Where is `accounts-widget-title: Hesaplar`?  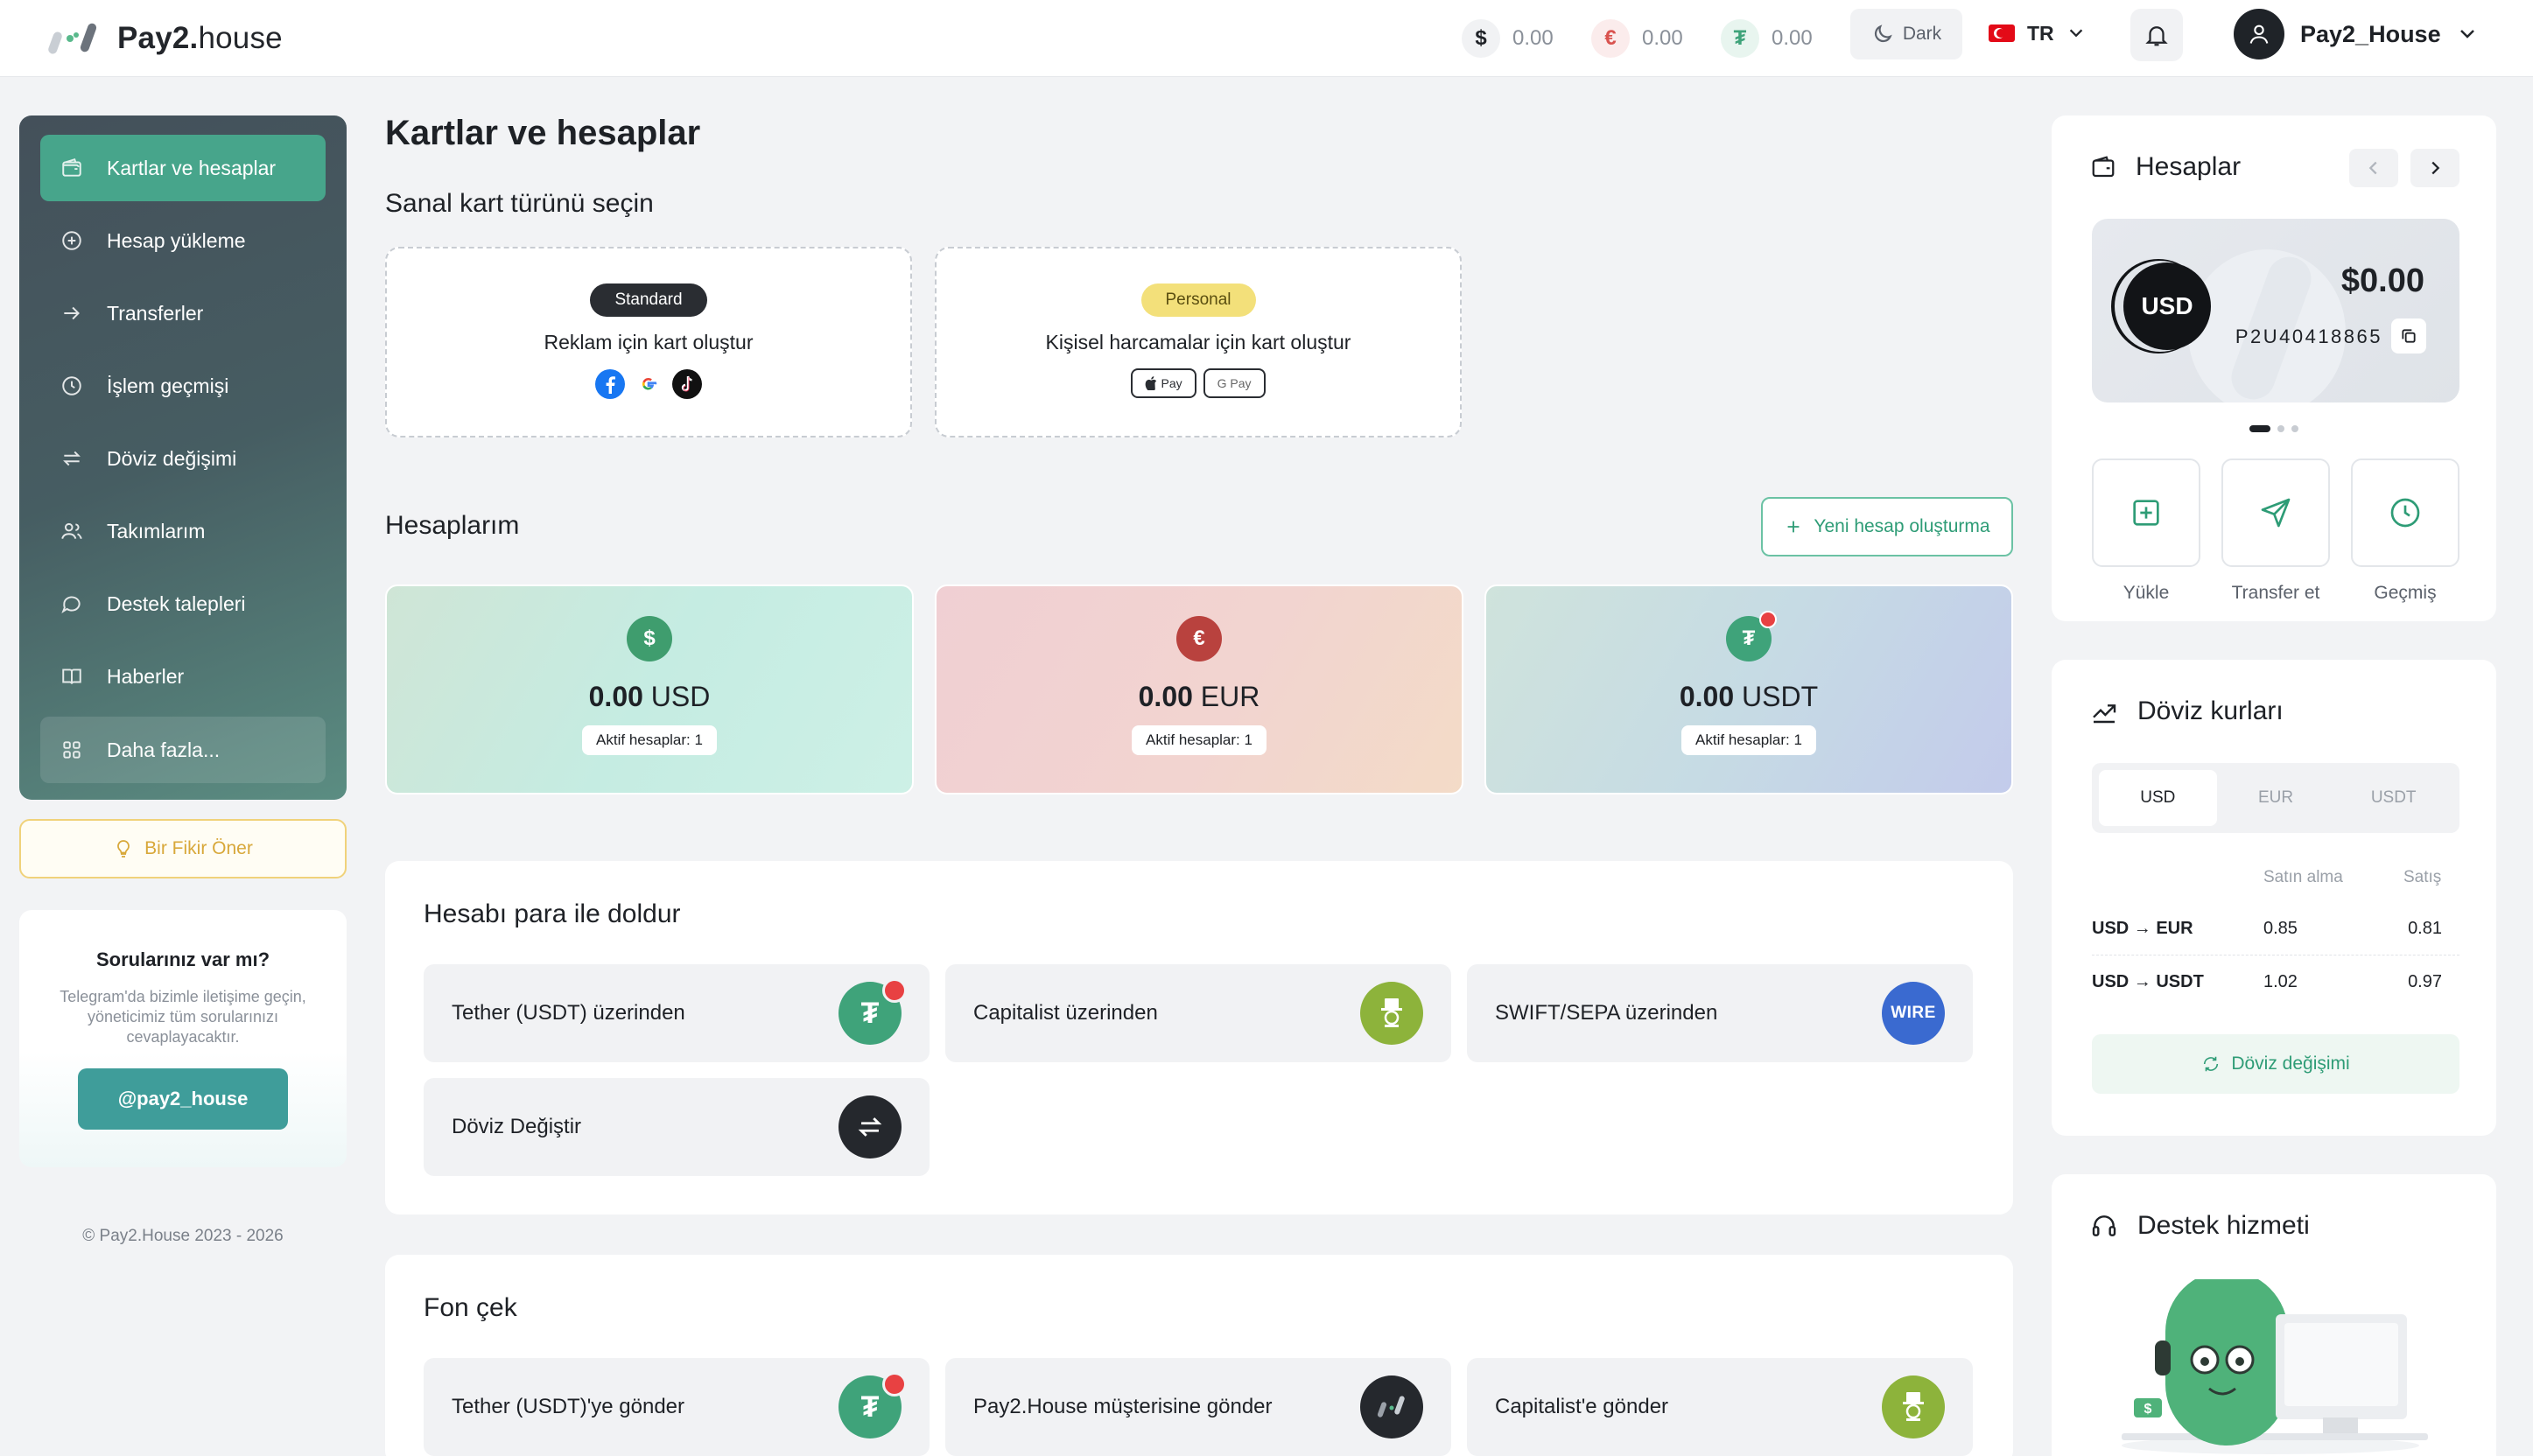 accounts-widget-title: Hesaplar is located at coordinates (2165, 167).